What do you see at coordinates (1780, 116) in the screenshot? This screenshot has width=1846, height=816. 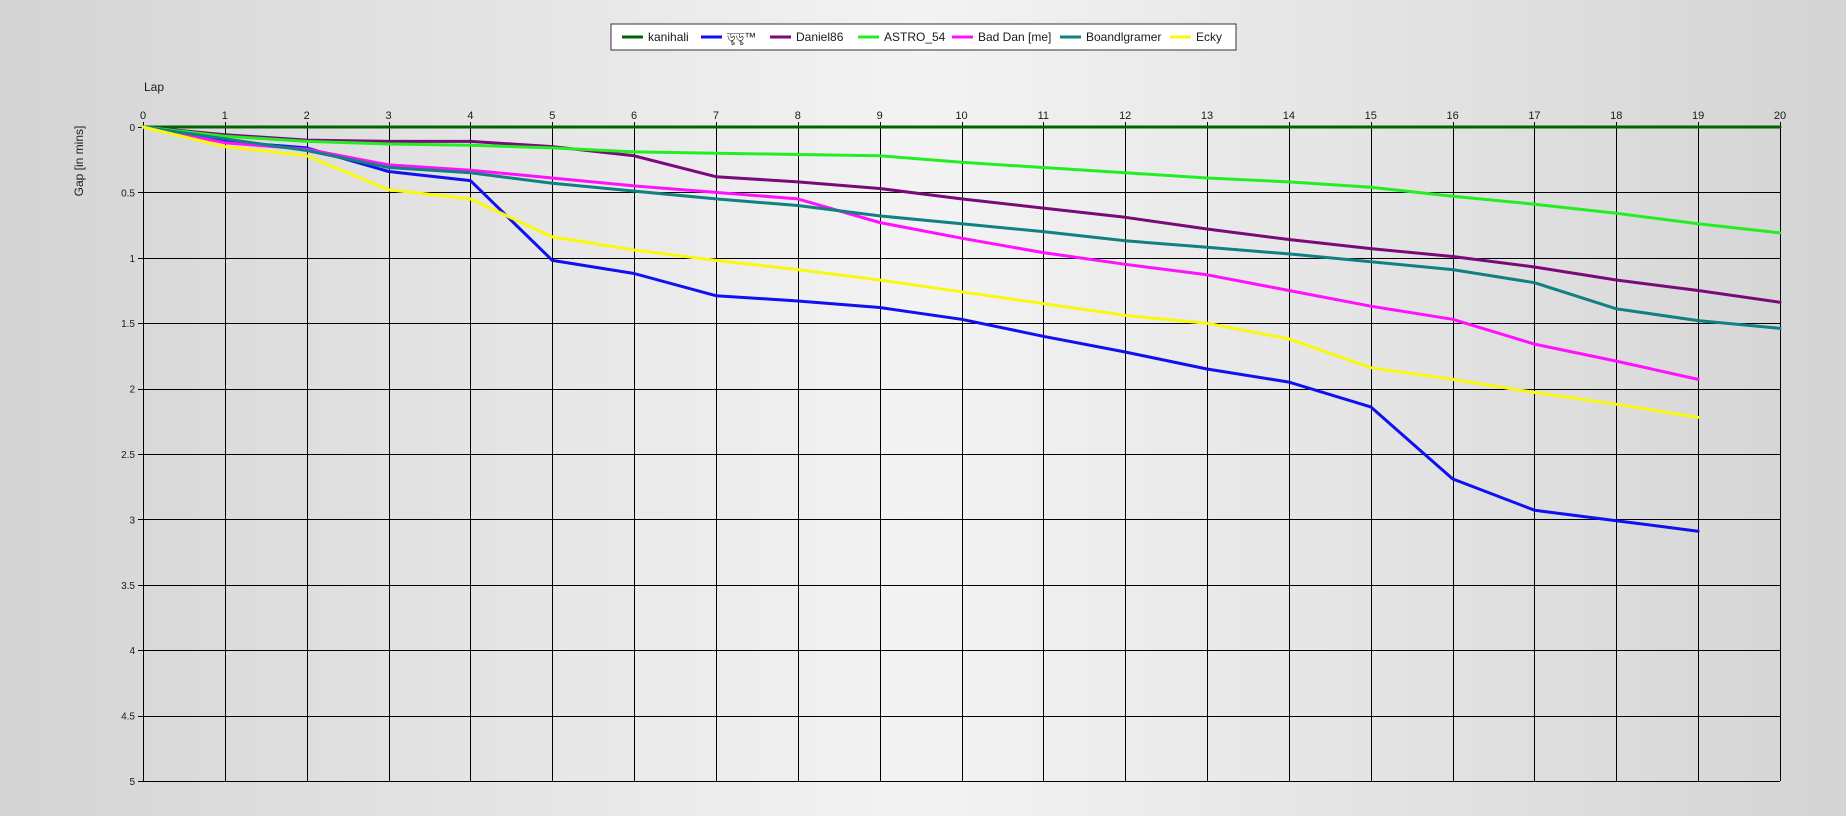 I see `x-tick-label: 20` at bounding box center [1780, 116].